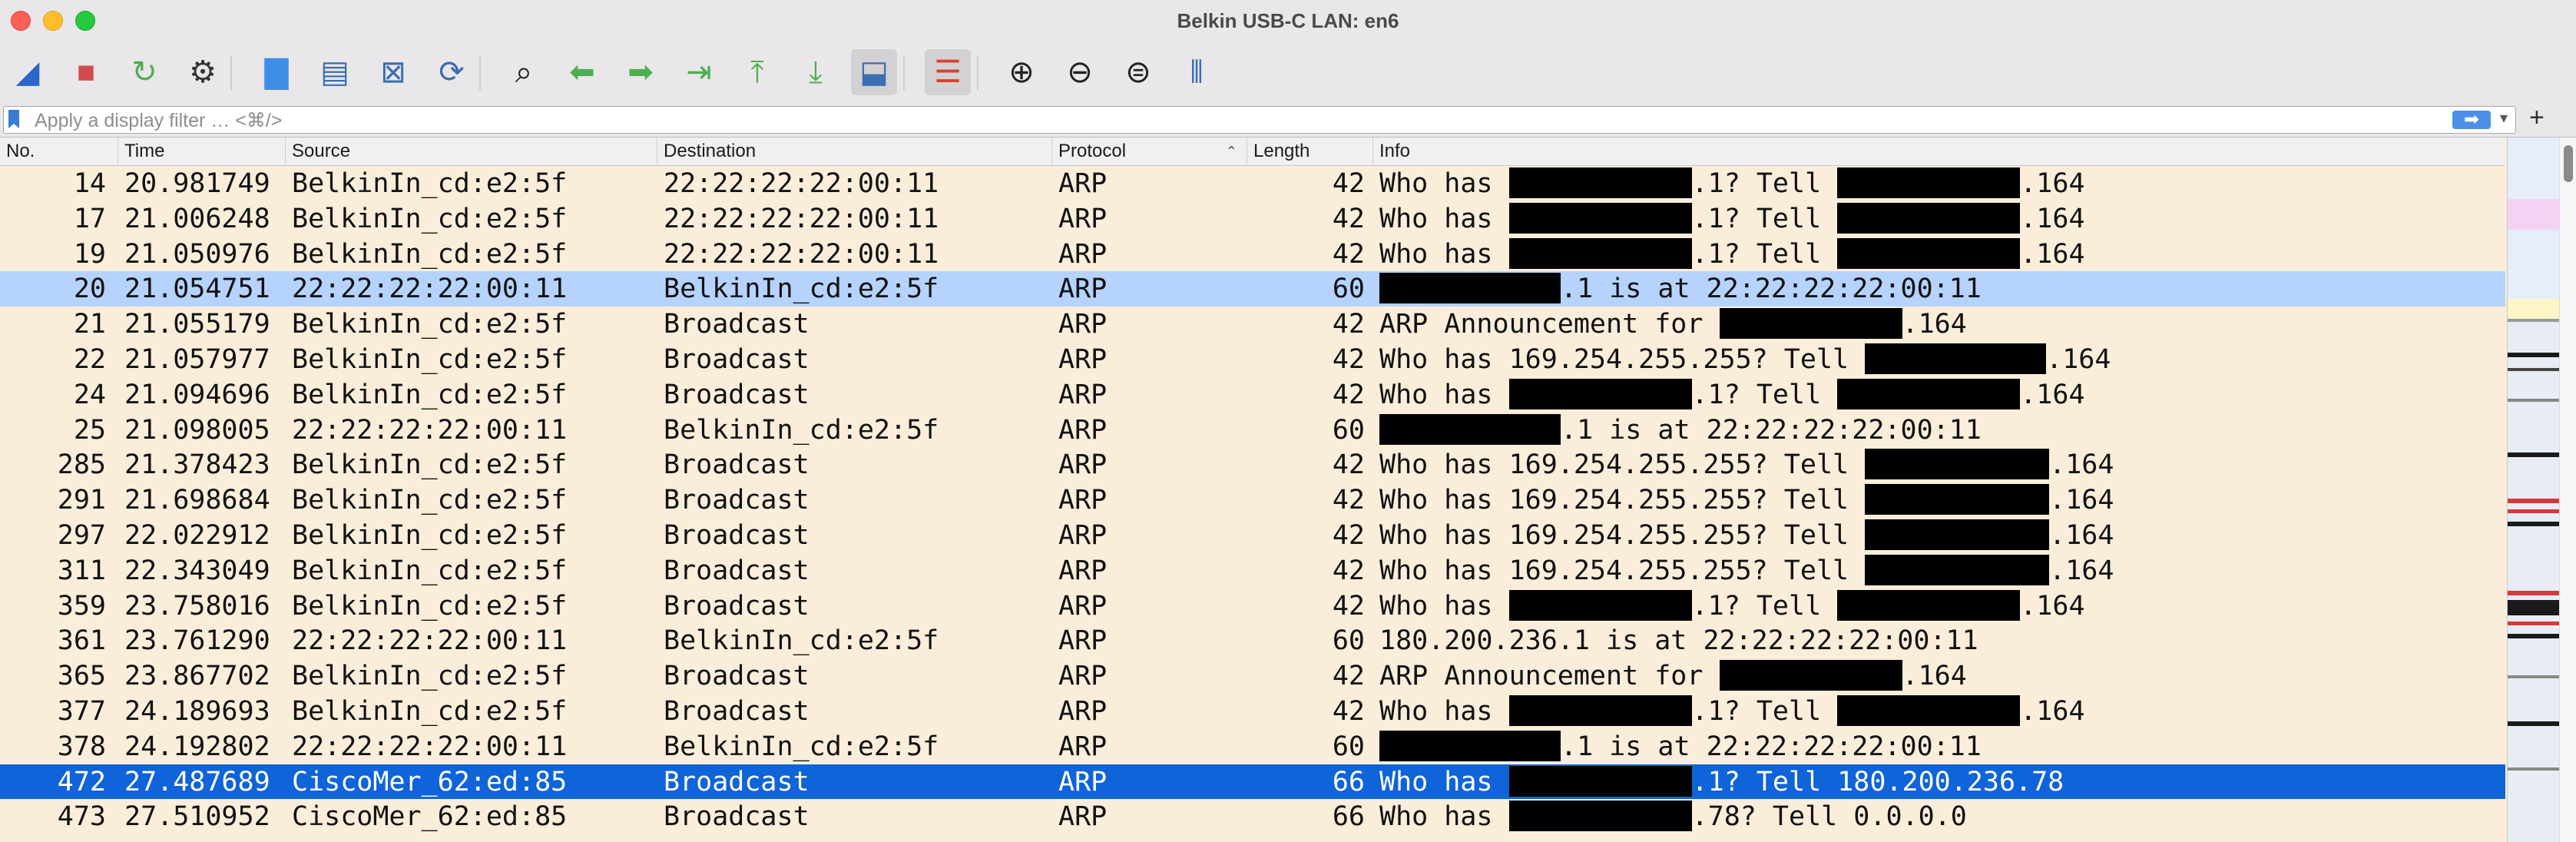  What do you see at coordinates (1765, 711) in the screenshot?
I see `packet-info-text: .1? Tell` at bounding box center [1765, 711].